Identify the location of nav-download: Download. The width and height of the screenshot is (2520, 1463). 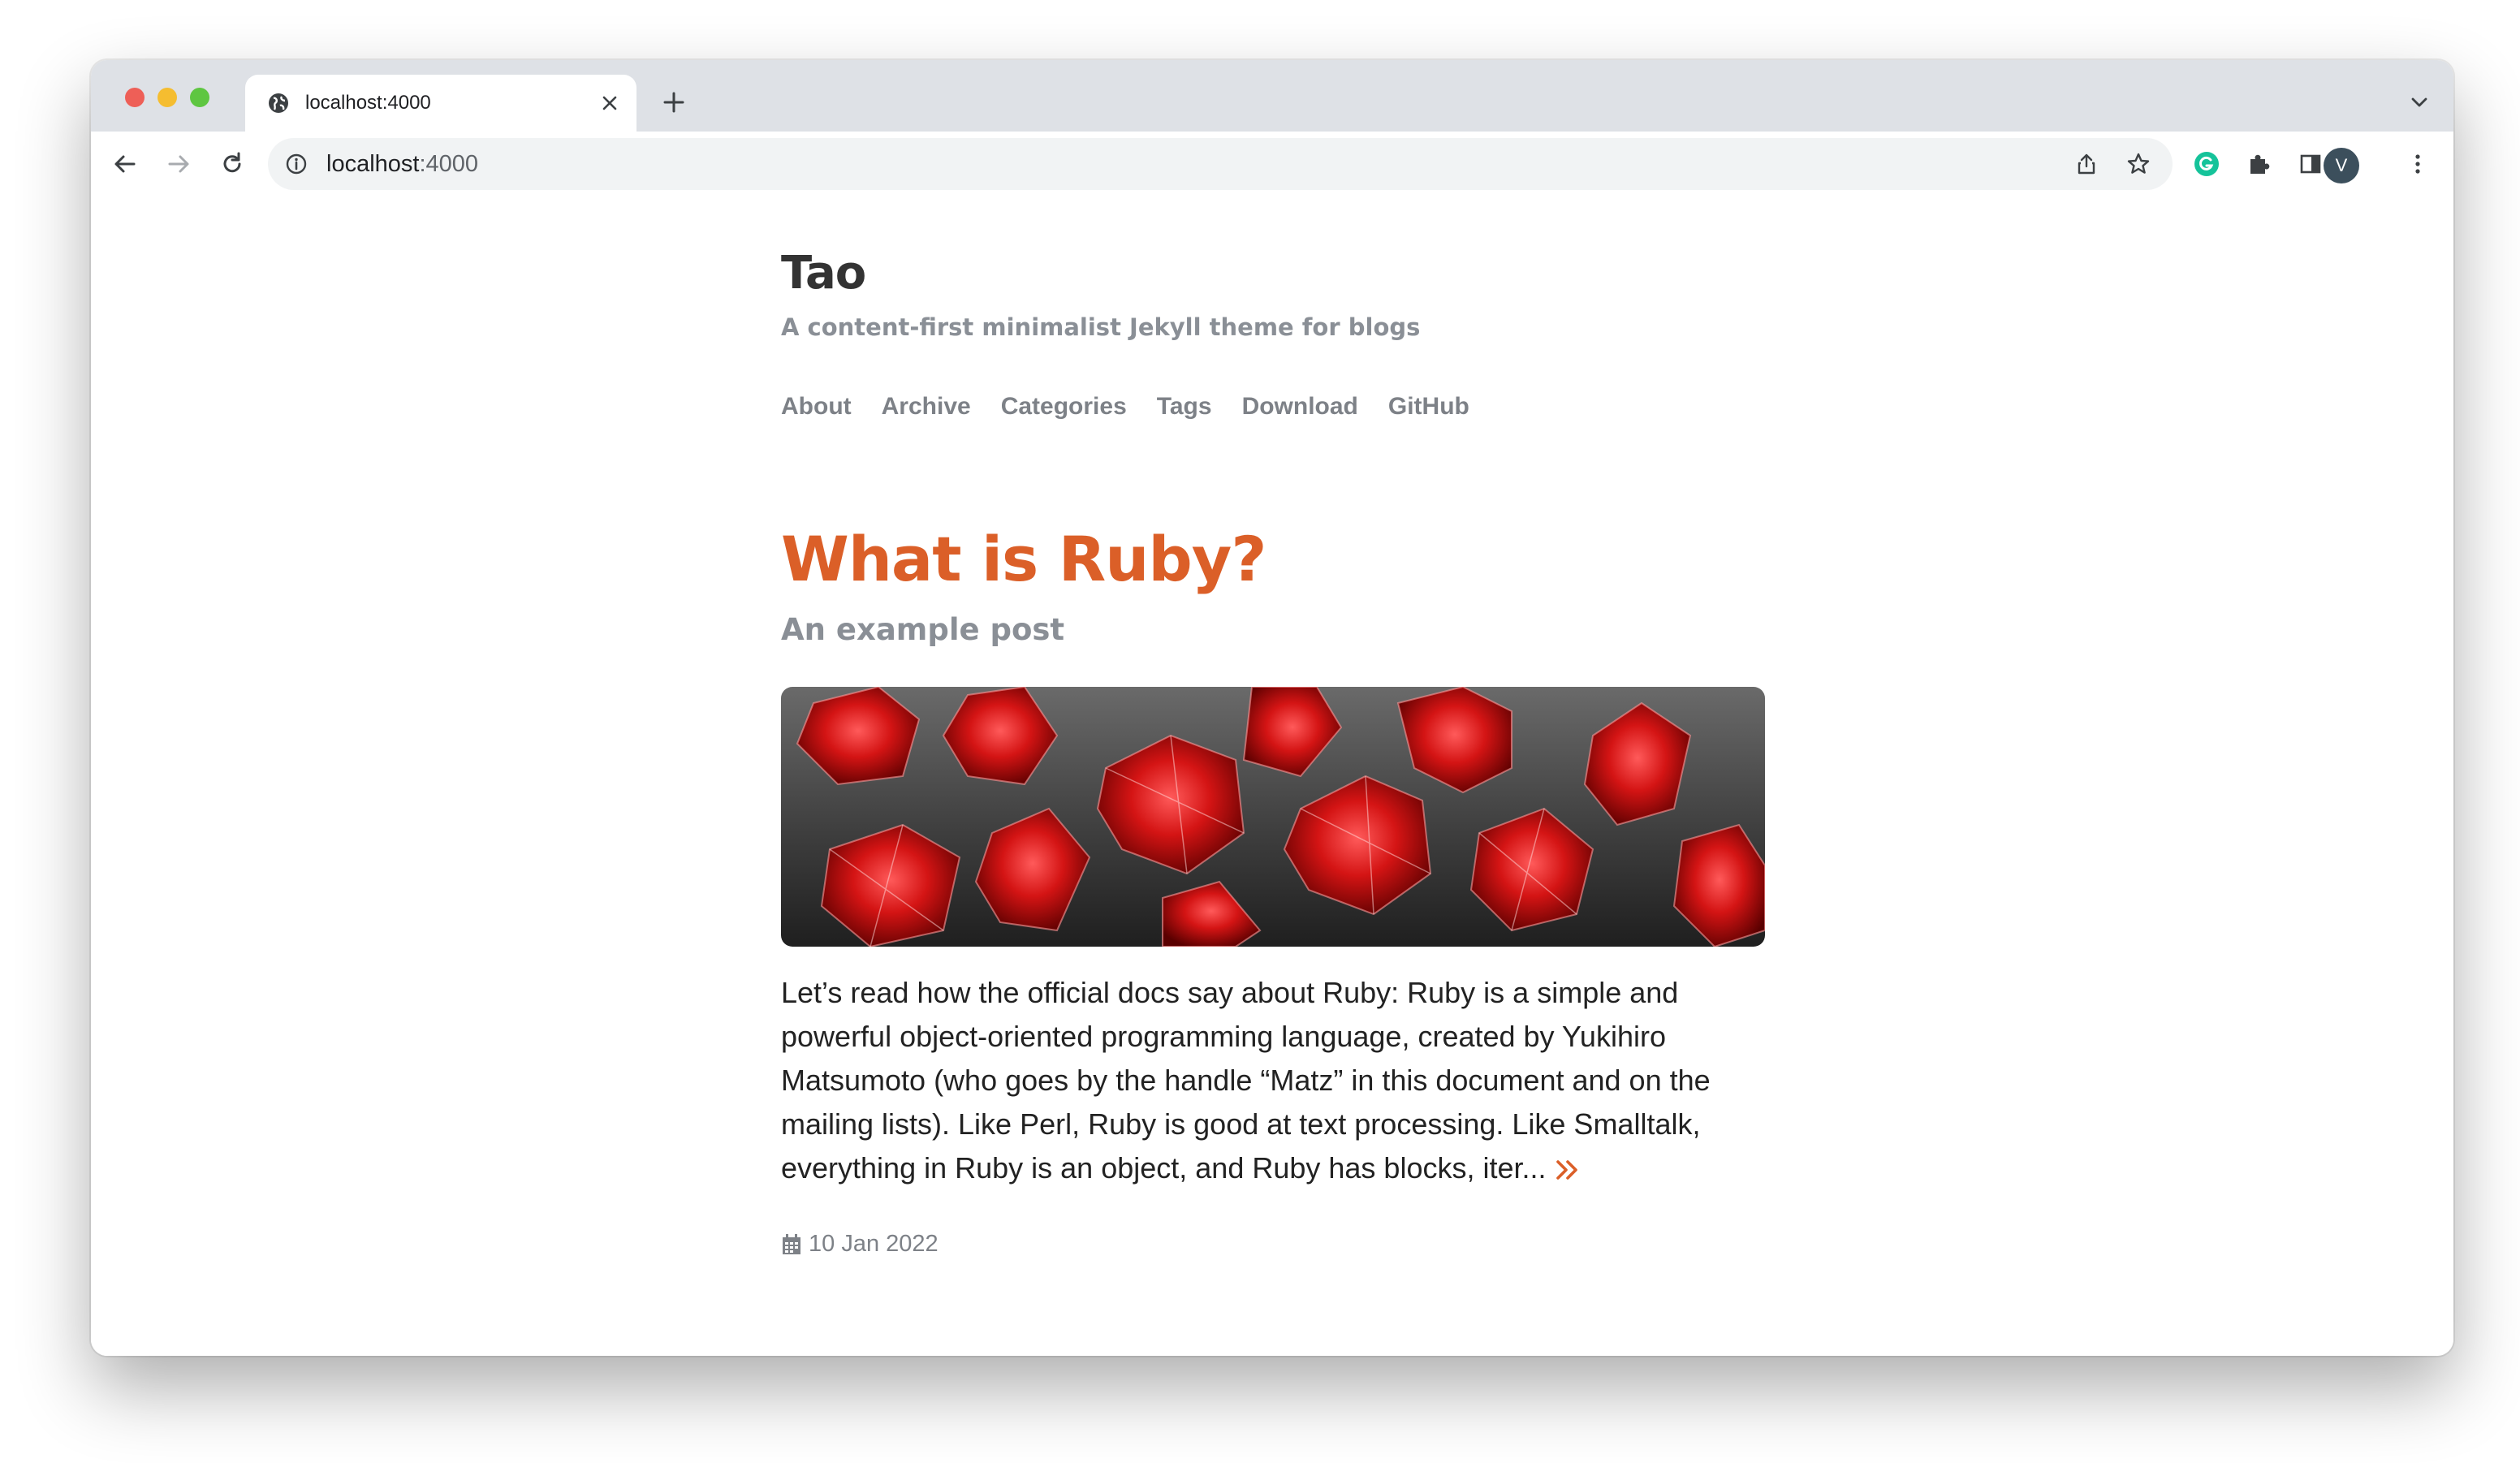
(1300, 407).